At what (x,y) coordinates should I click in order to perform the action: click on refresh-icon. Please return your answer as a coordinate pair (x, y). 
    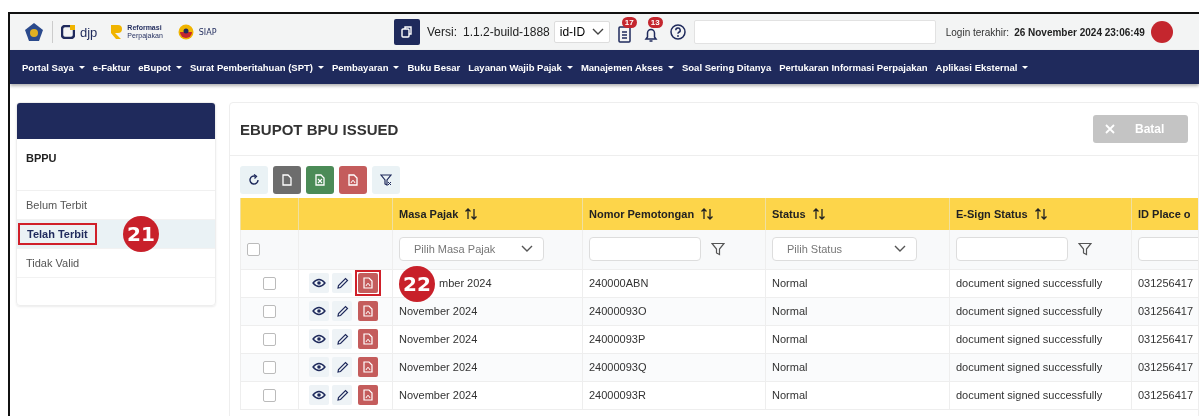
    Looking at the image, I should click on (254, 180).